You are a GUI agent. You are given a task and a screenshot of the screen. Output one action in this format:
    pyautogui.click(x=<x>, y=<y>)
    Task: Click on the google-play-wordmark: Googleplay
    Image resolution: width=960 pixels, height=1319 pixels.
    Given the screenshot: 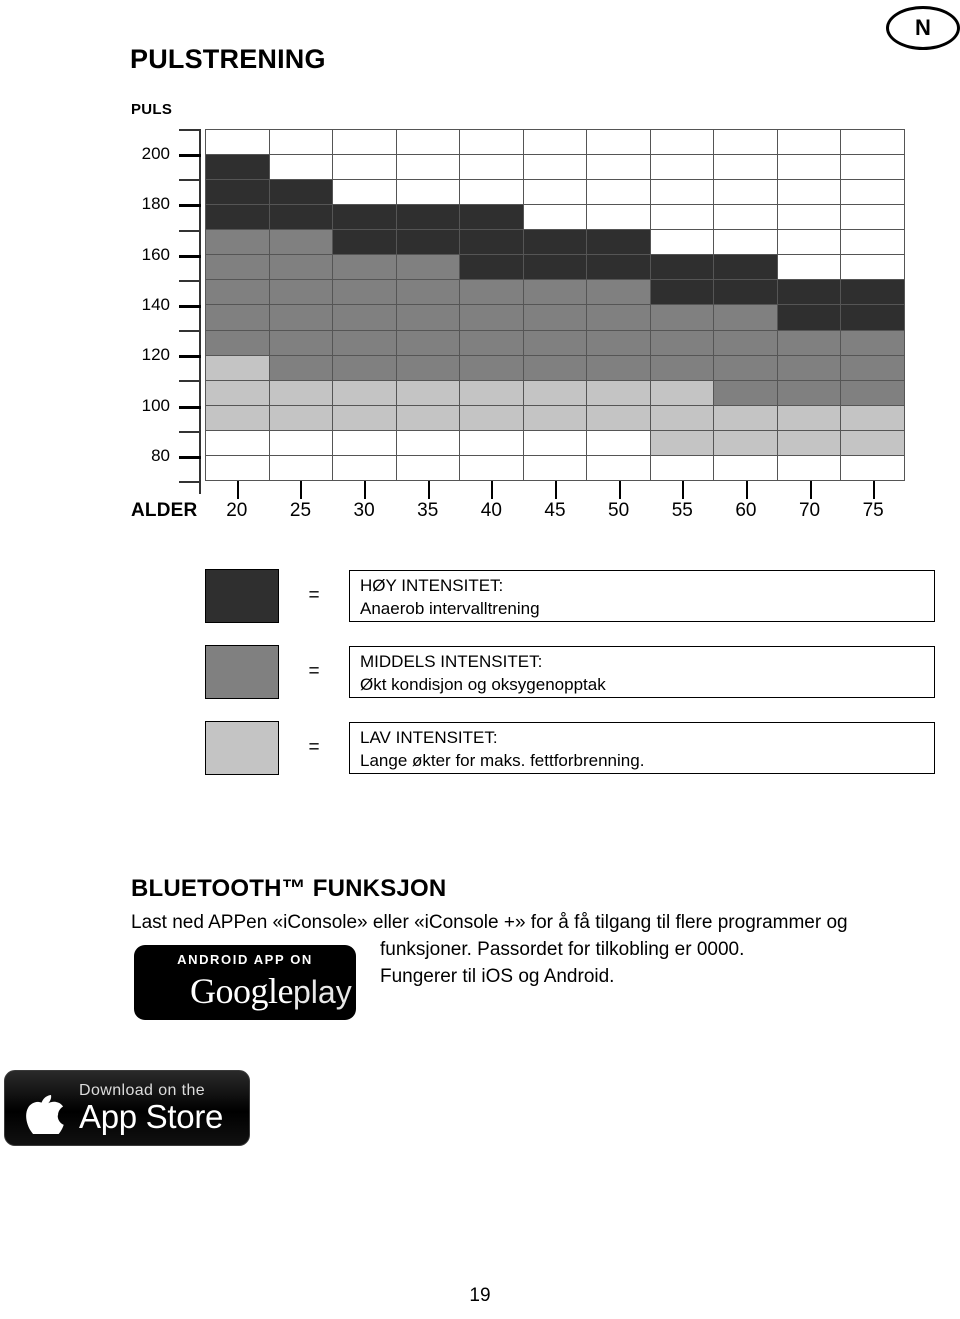 What is the action you would take?
    pyautogui.click(x=271, y=991)
    